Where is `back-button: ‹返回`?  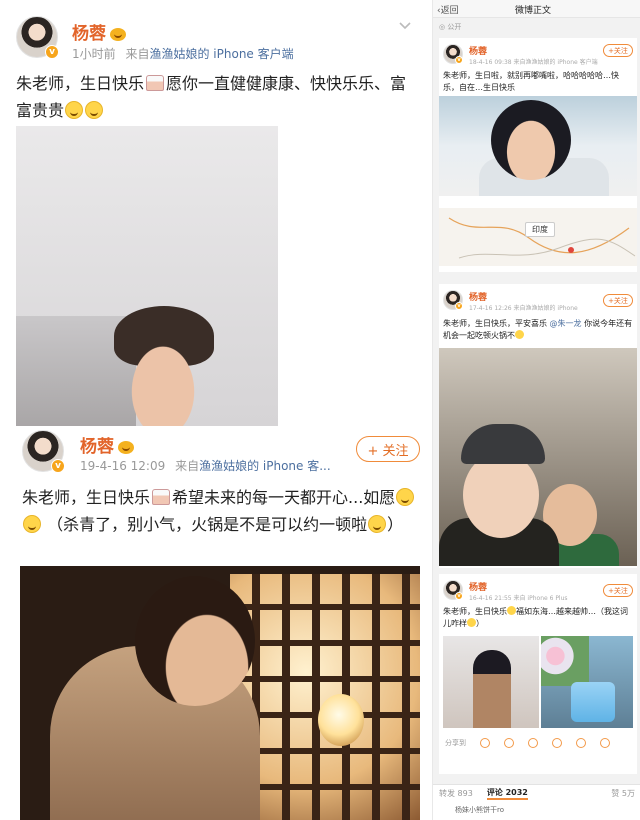 back-button: ‹返回 is located at coordinates (448, 9).